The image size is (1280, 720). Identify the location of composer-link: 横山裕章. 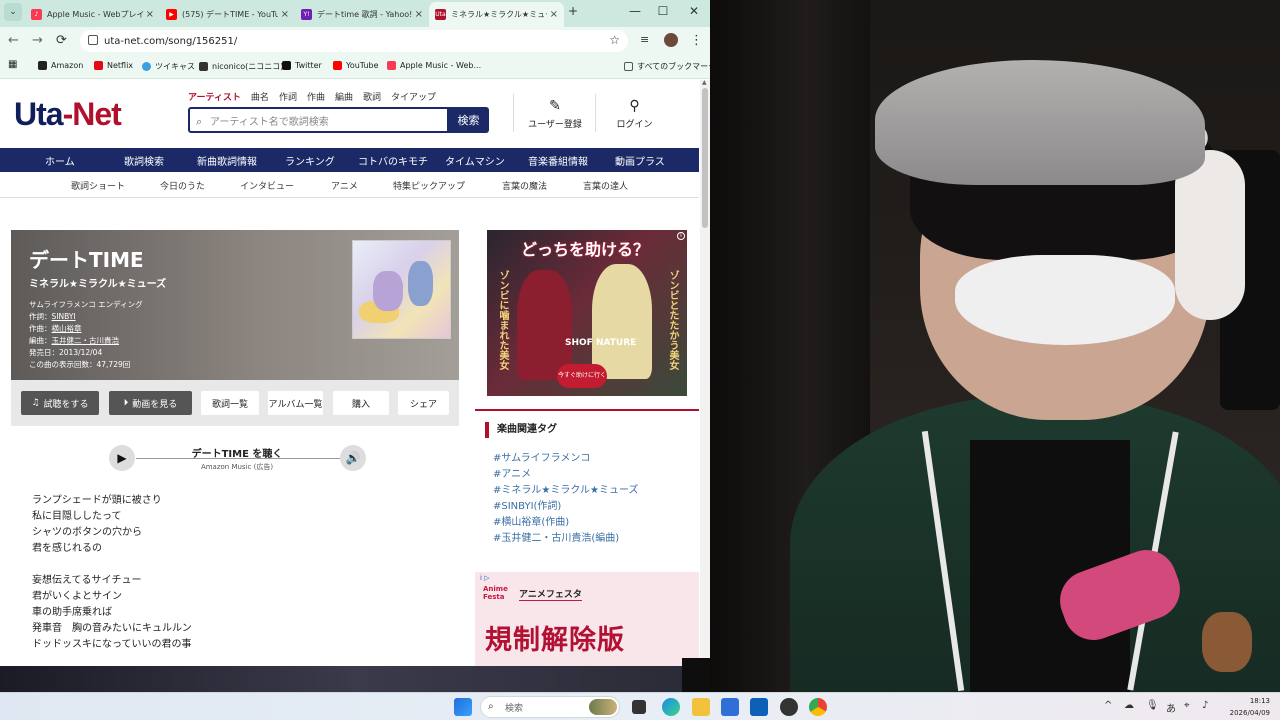
(67, 328).